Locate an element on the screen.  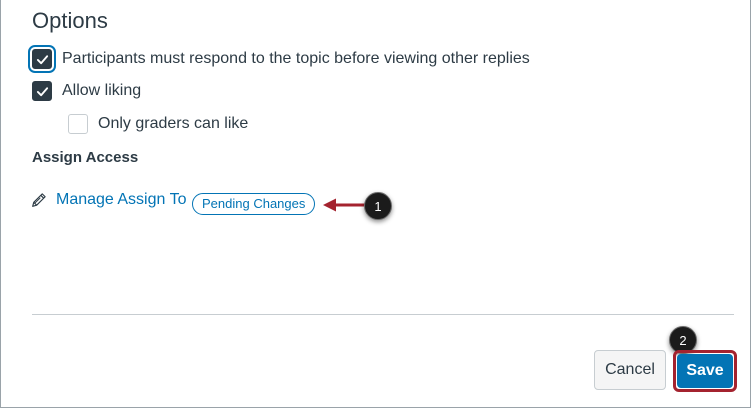
checkbox-allow-liking-box is located at coordinates (42, 91).